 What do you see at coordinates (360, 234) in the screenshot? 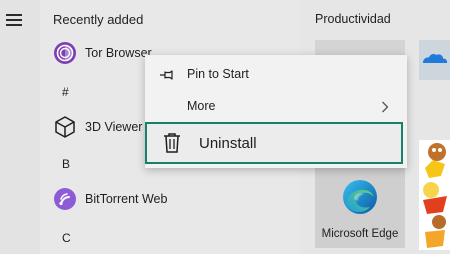
I see `tile-label: Microsoft Edge` at bounding box center [360, 234].